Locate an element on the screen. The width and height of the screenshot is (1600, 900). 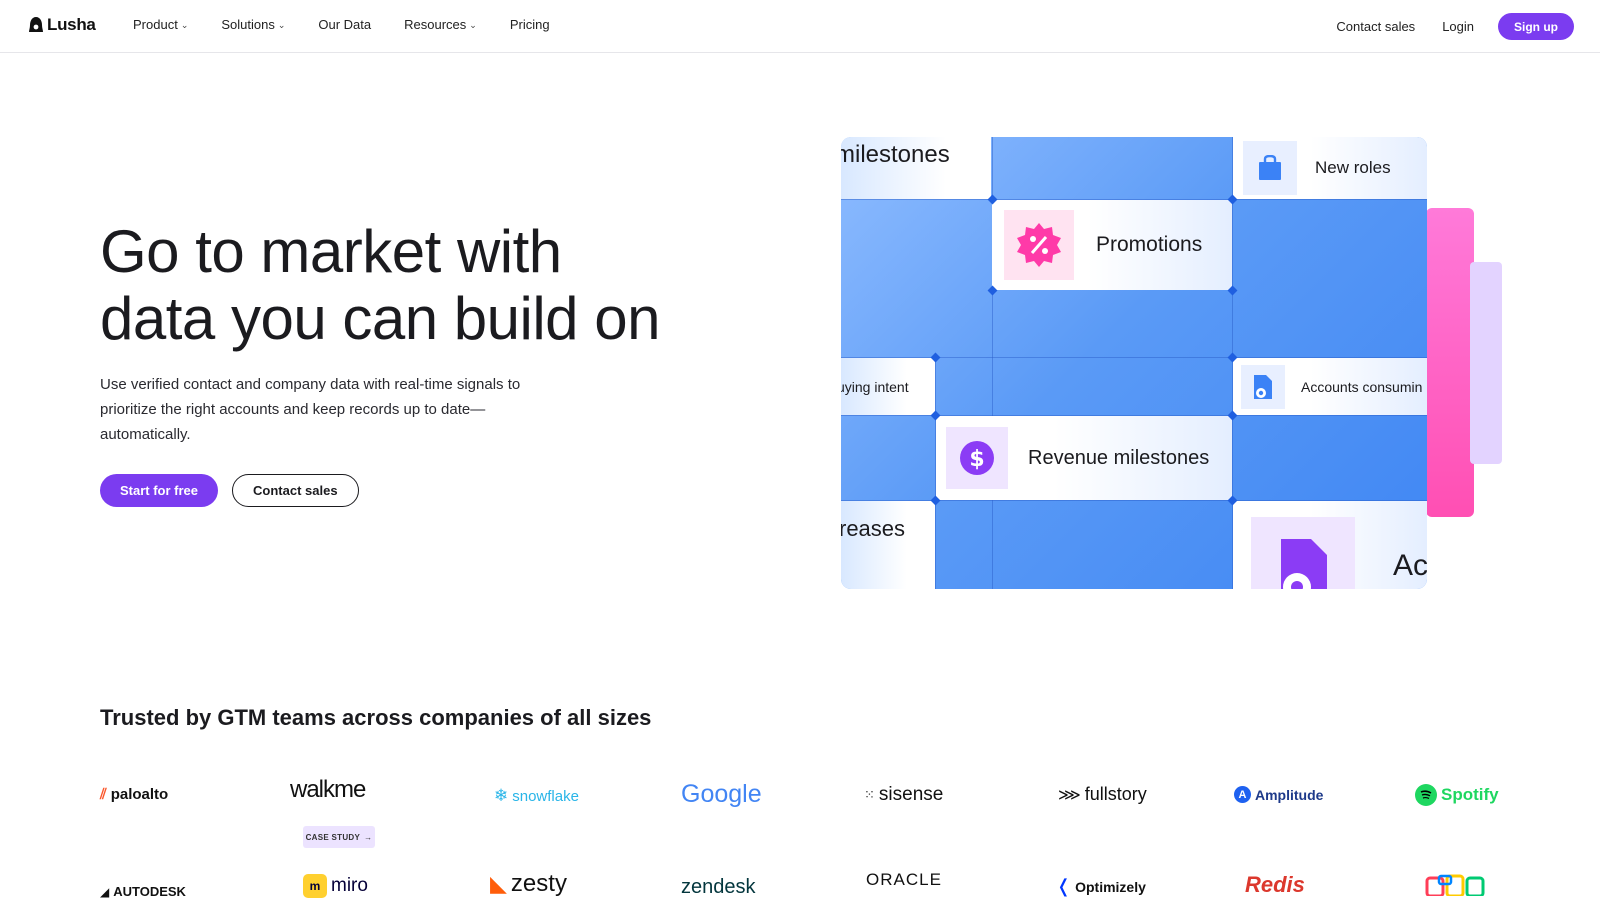
hero-title: Go to market with data you can build on is located at coordinates (410, 285).